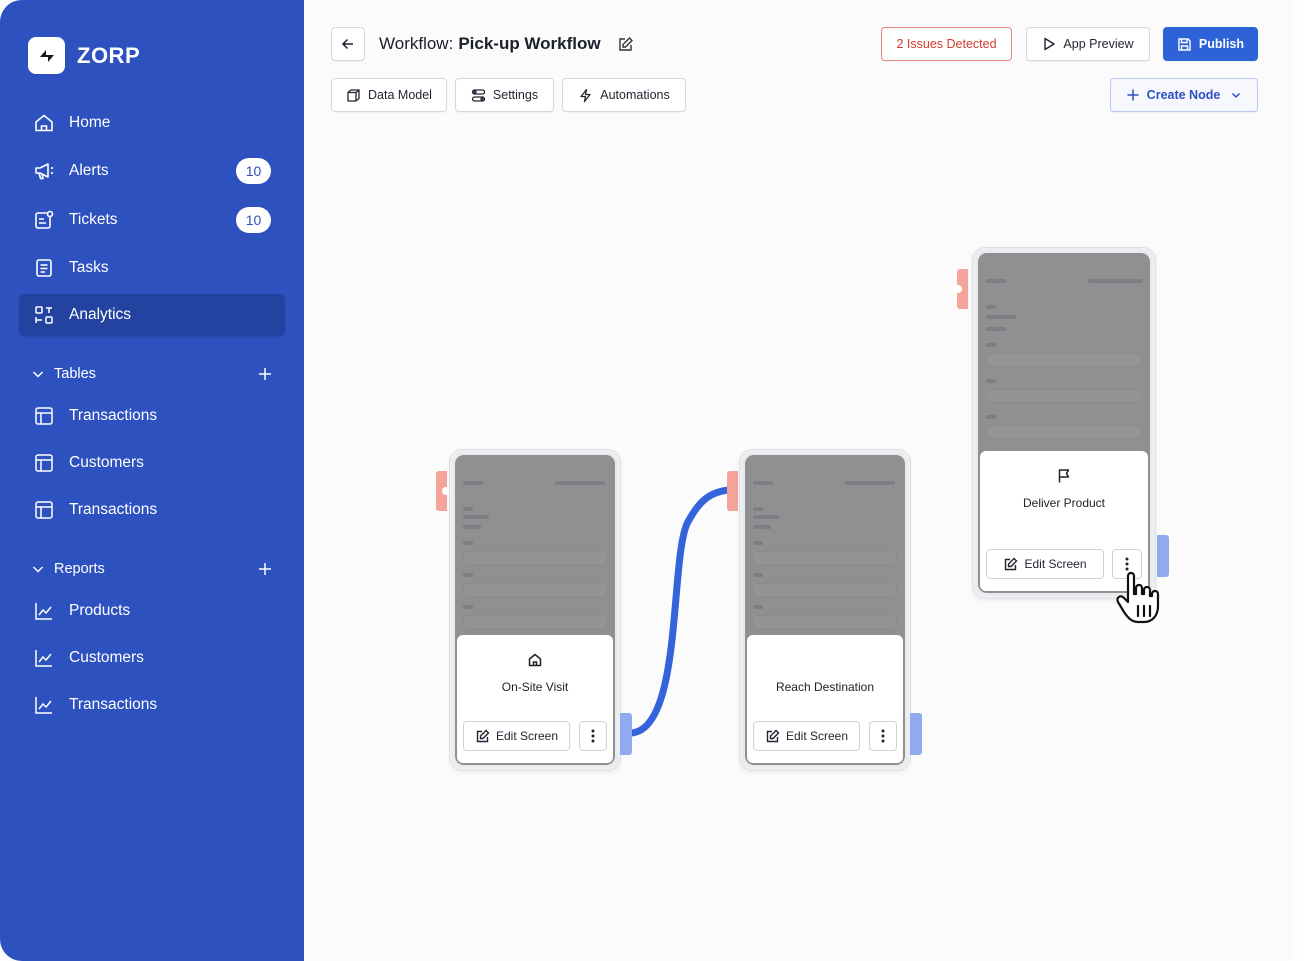 The width and height of the screenshot is (1312, 961). Describe the element at coordinates (535, 699) in the screenshot. I see `node-card: On-Site Visit Edit Screen` at that location.